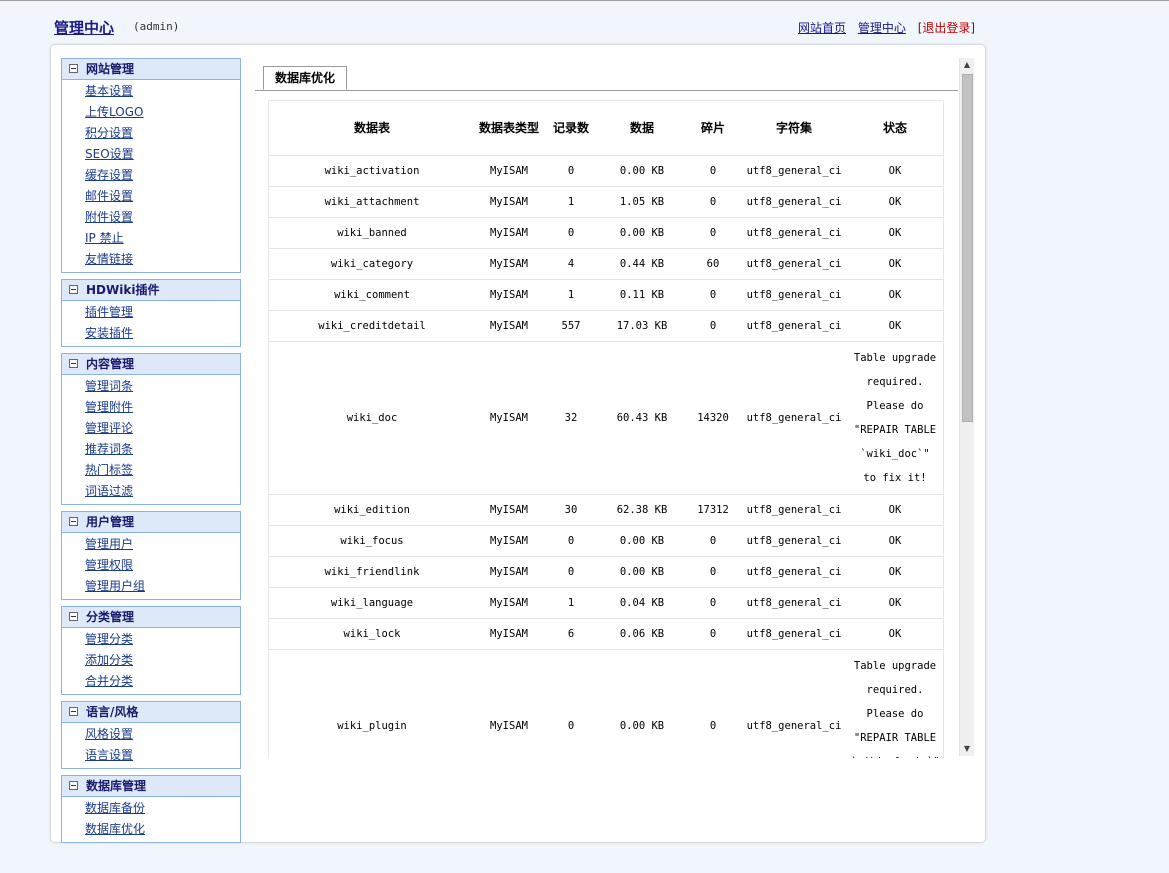 This screenshot has width=1169, height=873. Describe the element at coordinates (305, 78) in the screenshot. I see `tab-db-optimize: 数据库优化` at that location.